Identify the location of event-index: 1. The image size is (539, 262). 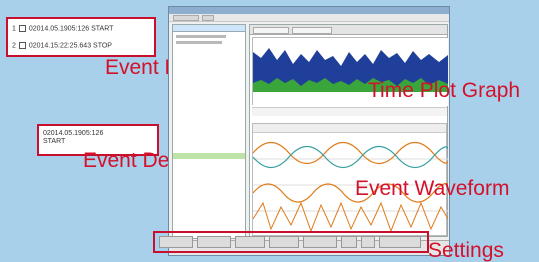
(14, 29).